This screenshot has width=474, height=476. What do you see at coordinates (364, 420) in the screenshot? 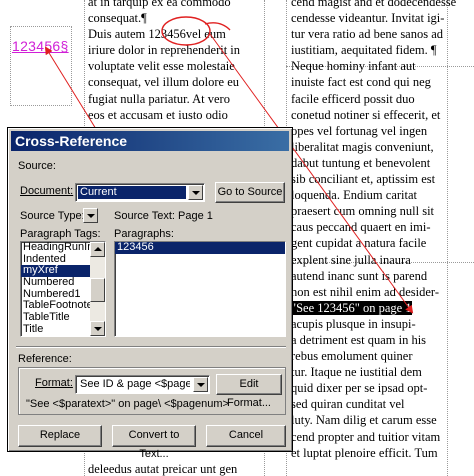
I see `text-line: luty. Nam dilig et carum esse` at bounding box center [364, 420].